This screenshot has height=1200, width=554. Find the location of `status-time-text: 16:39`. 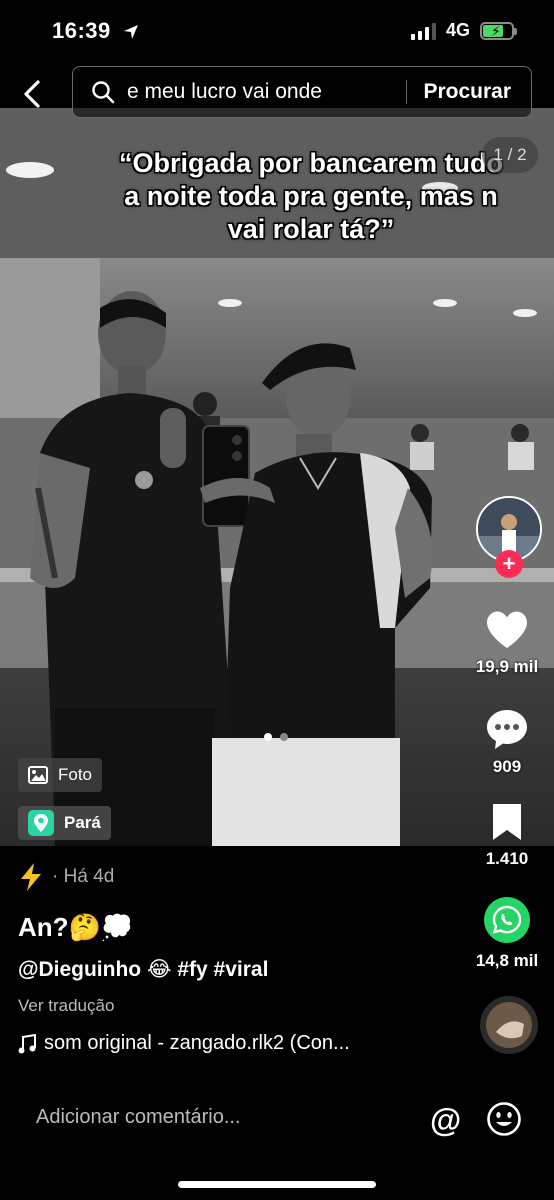

status-time-text: 16:39 is located at coordinates (81, 30).